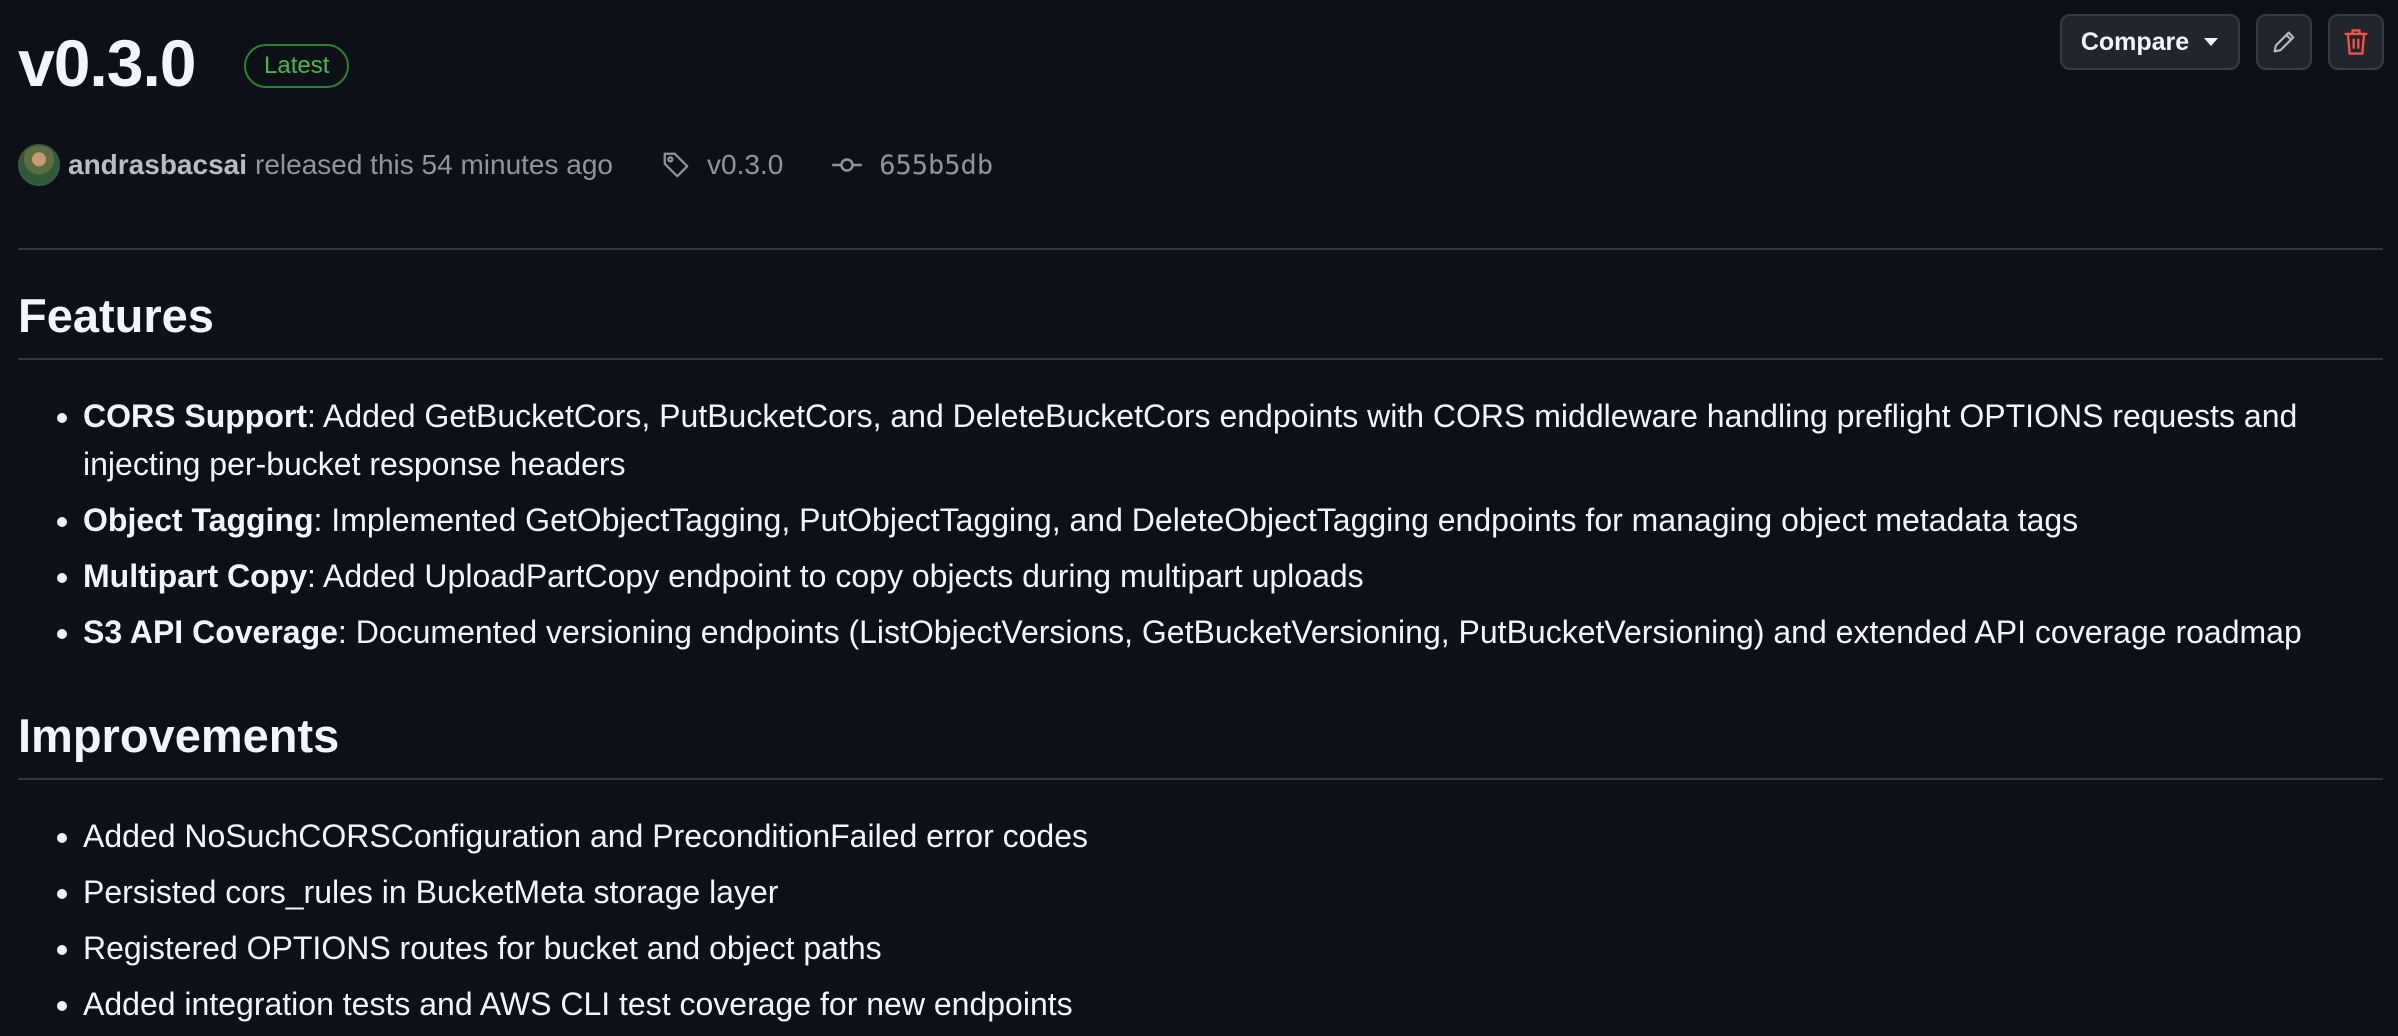  Describe the element at coordinates (179, 735) in the screenshot. I see `improvements-heading: Improvements` at that location.